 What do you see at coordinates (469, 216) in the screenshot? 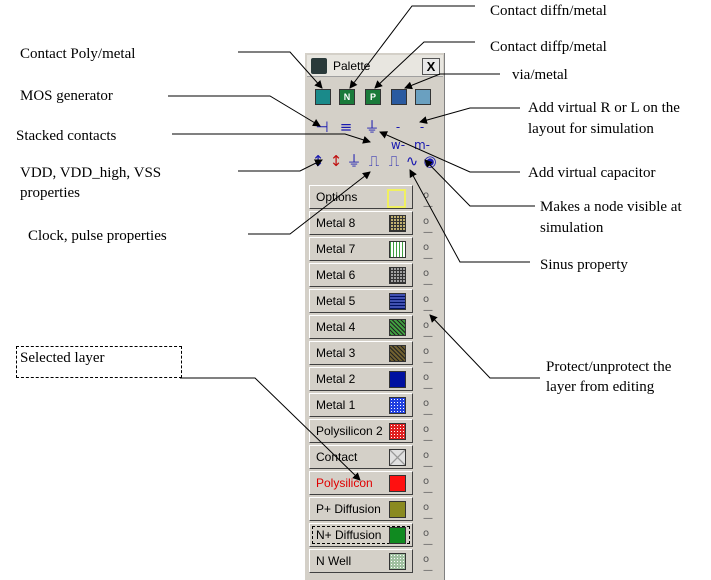
I see `line-sinus` at bounding box center [469, 216].